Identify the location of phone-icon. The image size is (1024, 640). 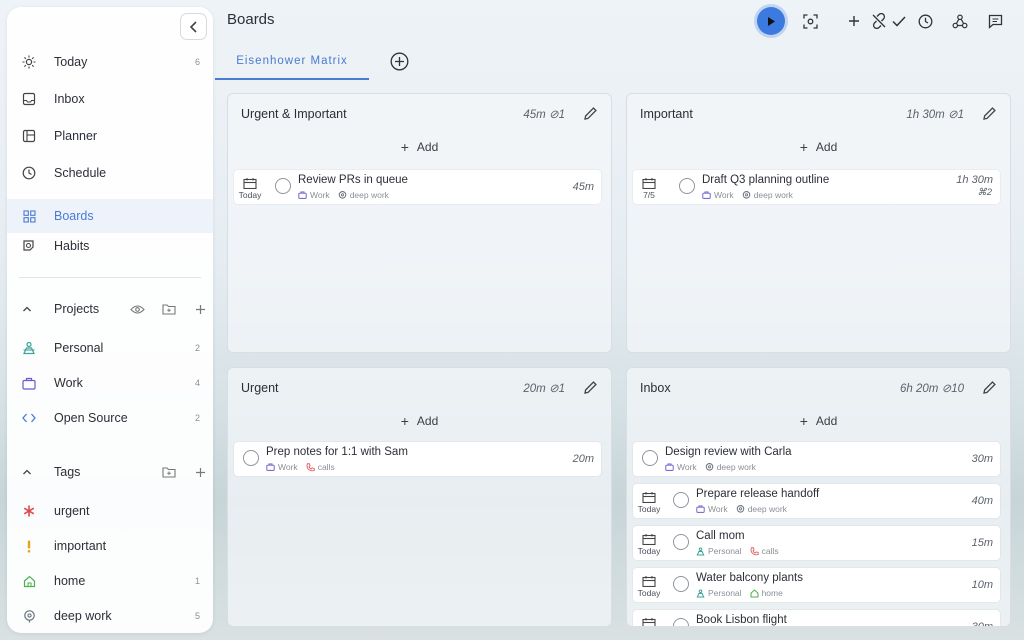
(310, 466).